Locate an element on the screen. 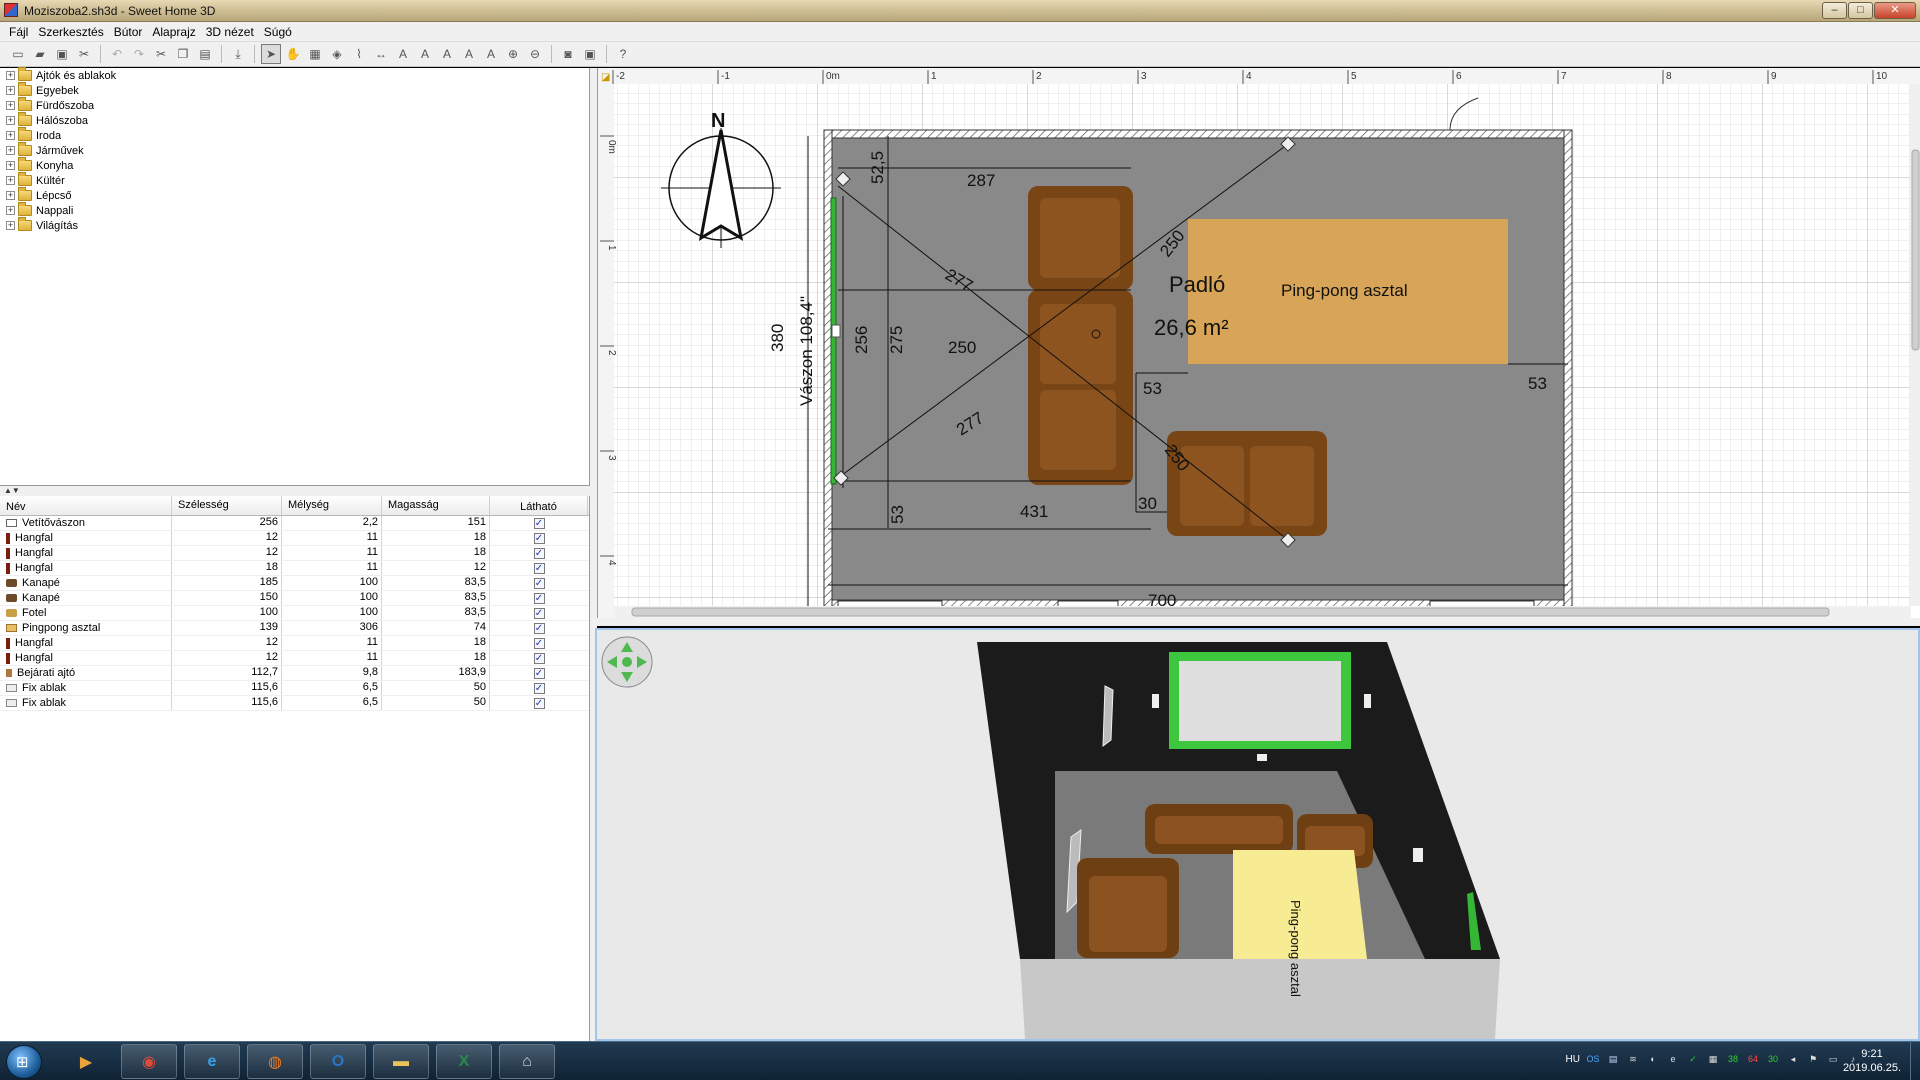 The image size is (1920, 1080). wall-right is located at coordinates (1568, 370).